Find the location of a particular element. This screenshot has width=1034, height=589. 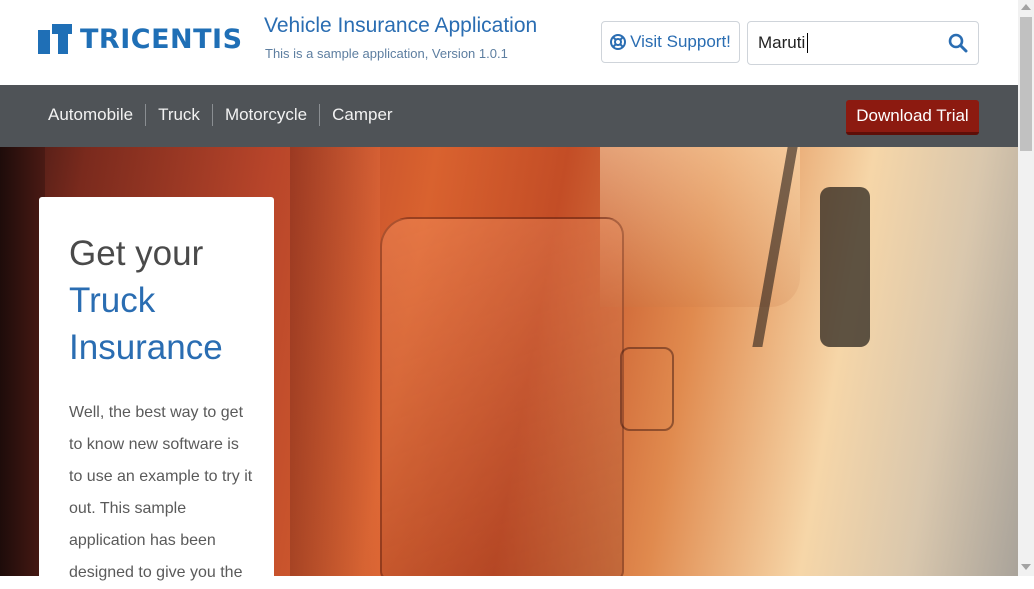

search-input is located at coordinates (848, 43).